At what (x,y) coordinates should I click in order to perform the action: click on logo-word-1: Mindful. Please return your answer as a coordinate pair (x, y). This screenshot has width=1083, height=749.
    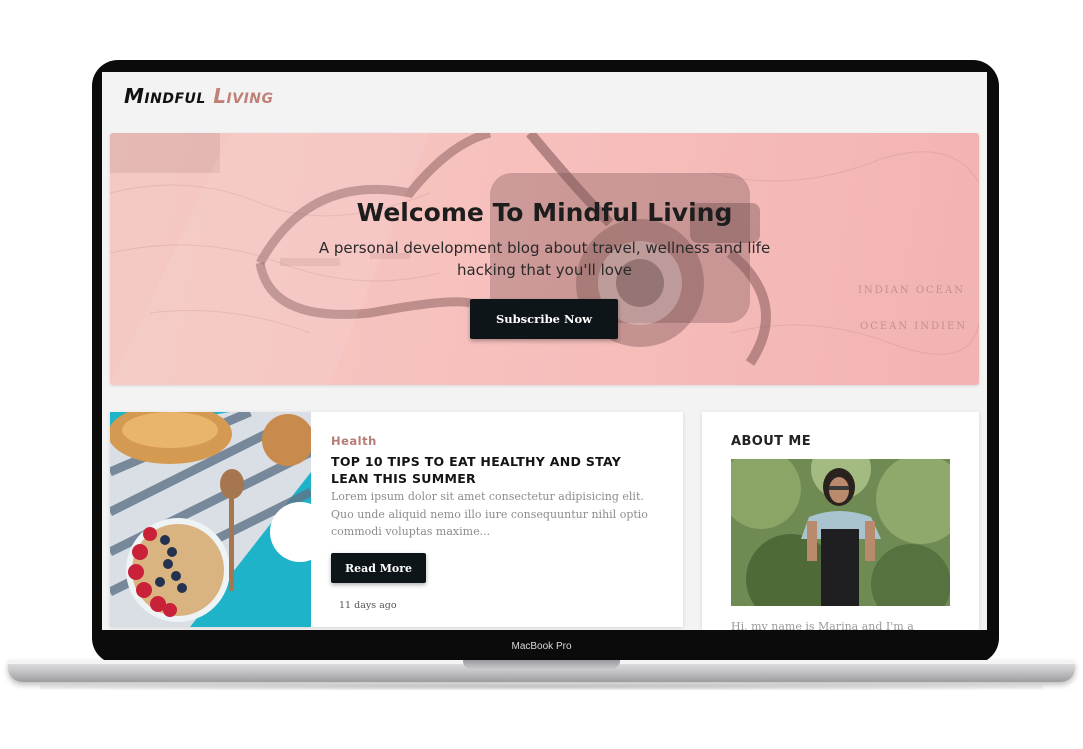
    Looking at the image, I should click on (165, 96).